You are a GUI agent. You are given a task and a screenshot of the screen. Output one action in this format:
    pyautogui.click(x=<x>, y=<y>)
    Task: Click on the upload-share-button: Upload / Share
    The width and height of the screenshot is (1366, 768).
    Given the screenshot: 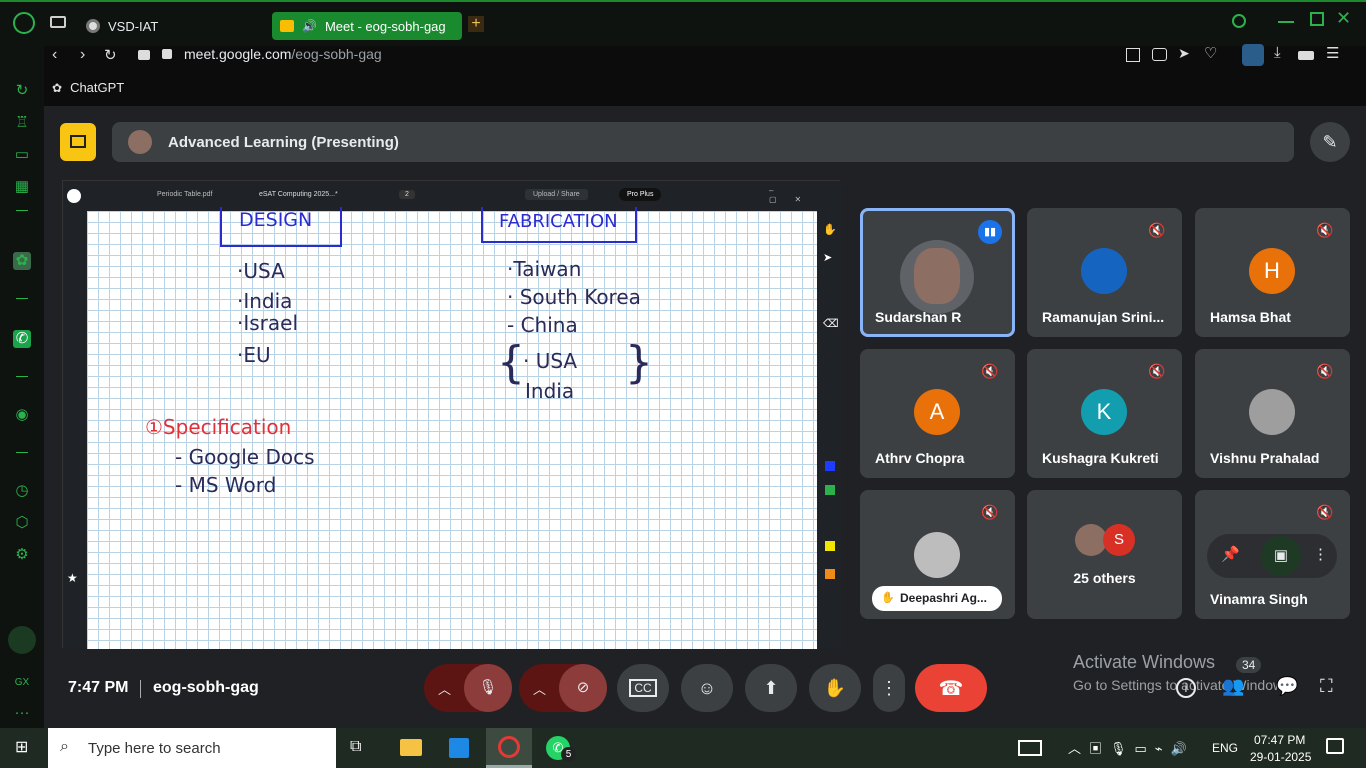 What is the action you would take?
    pyautogui.click(x=556, y=194)
    